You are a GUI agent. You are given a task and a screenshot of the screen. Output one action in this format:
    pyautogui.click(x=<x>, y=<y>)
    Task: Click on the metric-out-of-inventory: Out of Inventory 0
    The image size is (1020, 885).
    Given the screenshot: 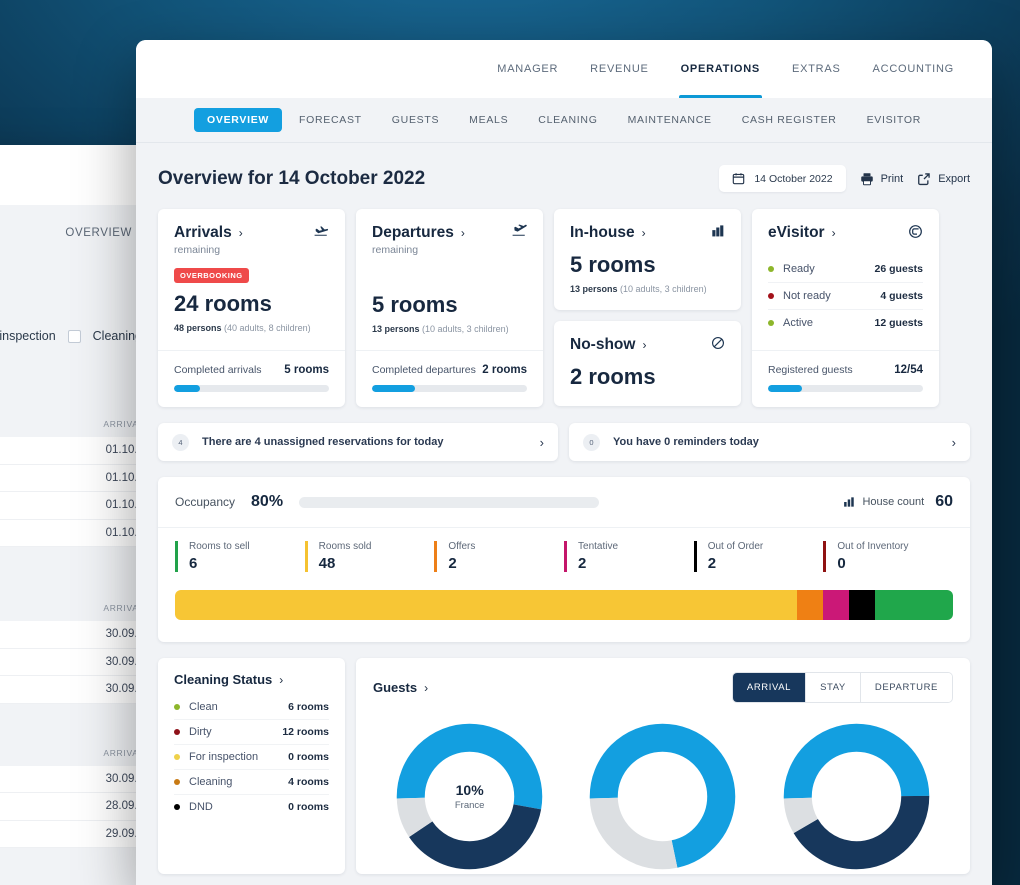 What is the action you would take?
    pyautogui.click(x=888, y=556)
    